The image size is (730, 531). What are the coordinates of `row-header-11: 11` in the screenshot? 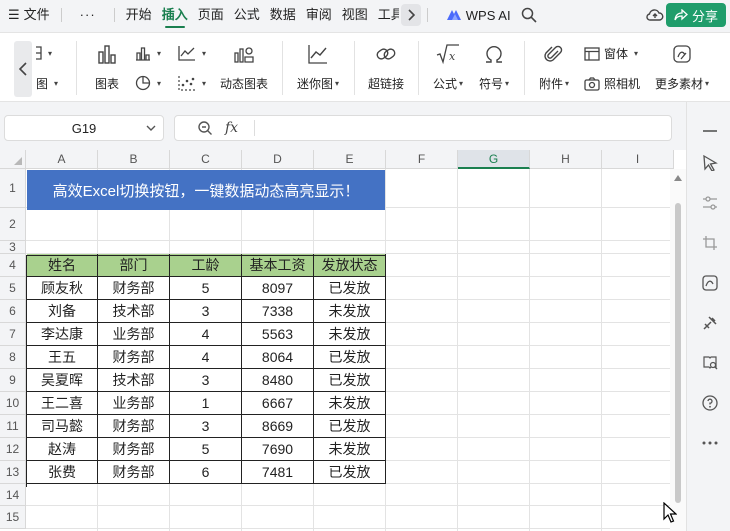 It's located at (13, 426).